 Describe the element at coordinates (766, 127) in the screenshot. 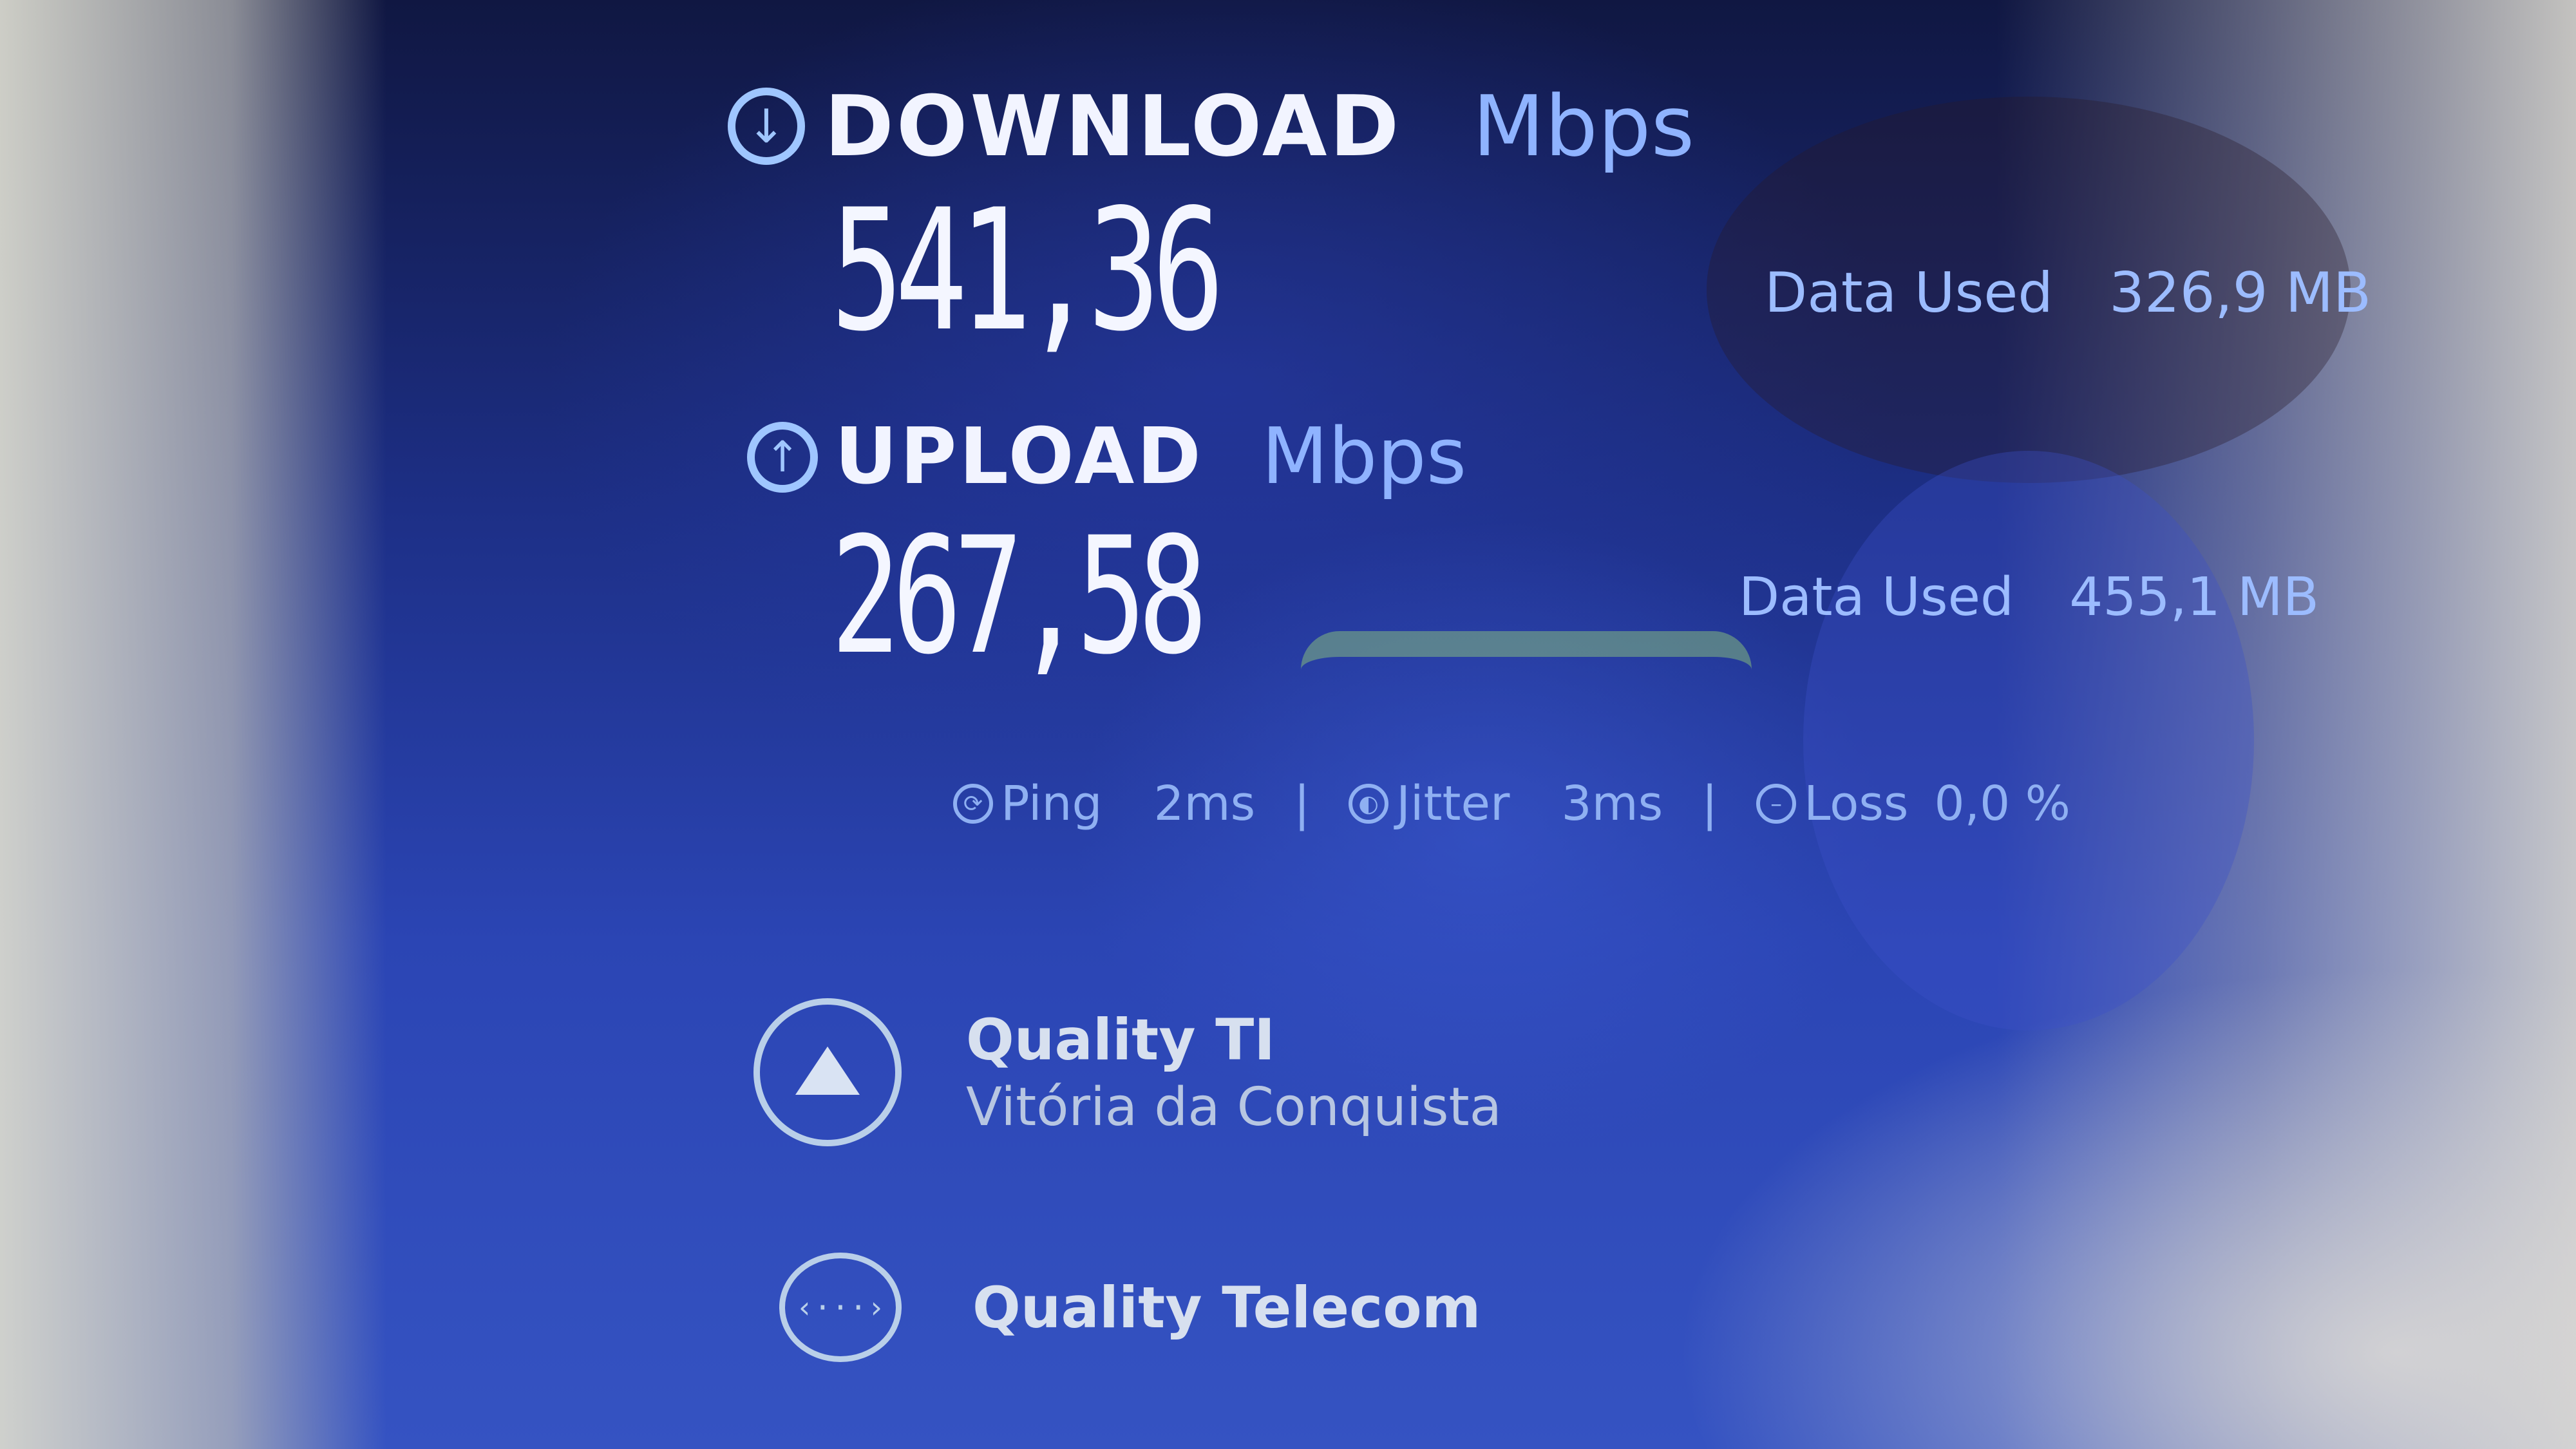

I see `arrow-down-circle-icon: ↓` at that location.